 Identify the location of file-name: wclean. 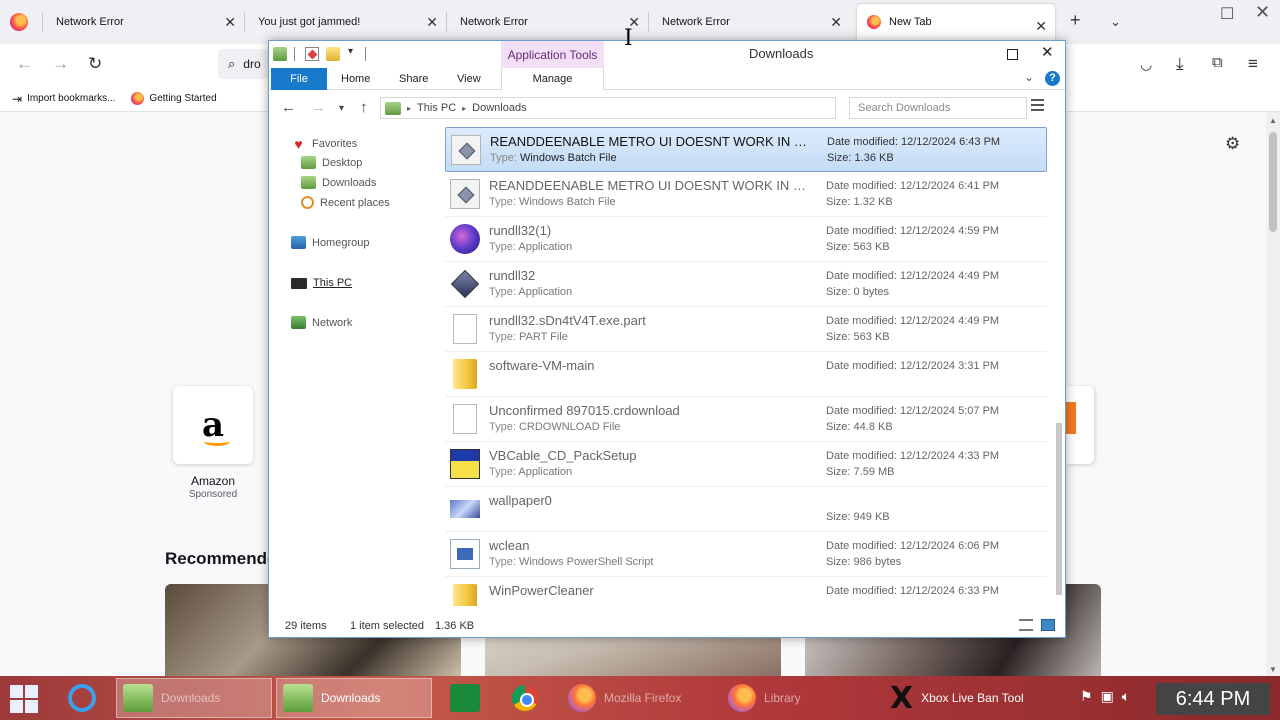
(509, 545).